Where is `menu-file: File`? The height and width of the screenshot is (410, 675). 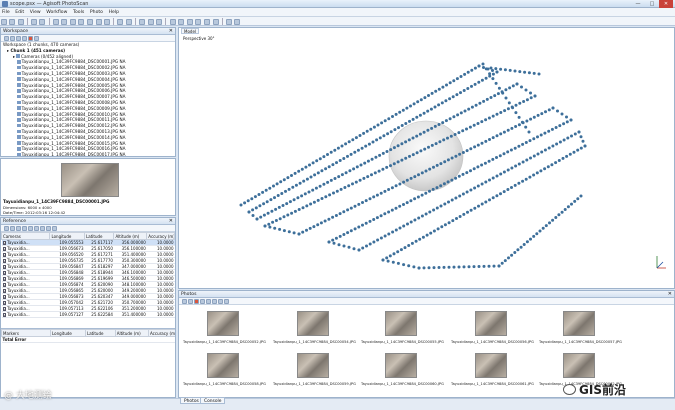 menu-file: File is located at coordinates (6, 12).